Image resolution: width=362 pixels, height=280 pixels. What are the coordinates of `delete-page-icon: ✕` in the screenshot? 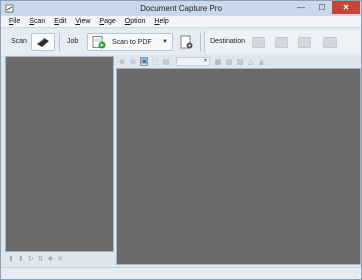 It's located at (60, 259).